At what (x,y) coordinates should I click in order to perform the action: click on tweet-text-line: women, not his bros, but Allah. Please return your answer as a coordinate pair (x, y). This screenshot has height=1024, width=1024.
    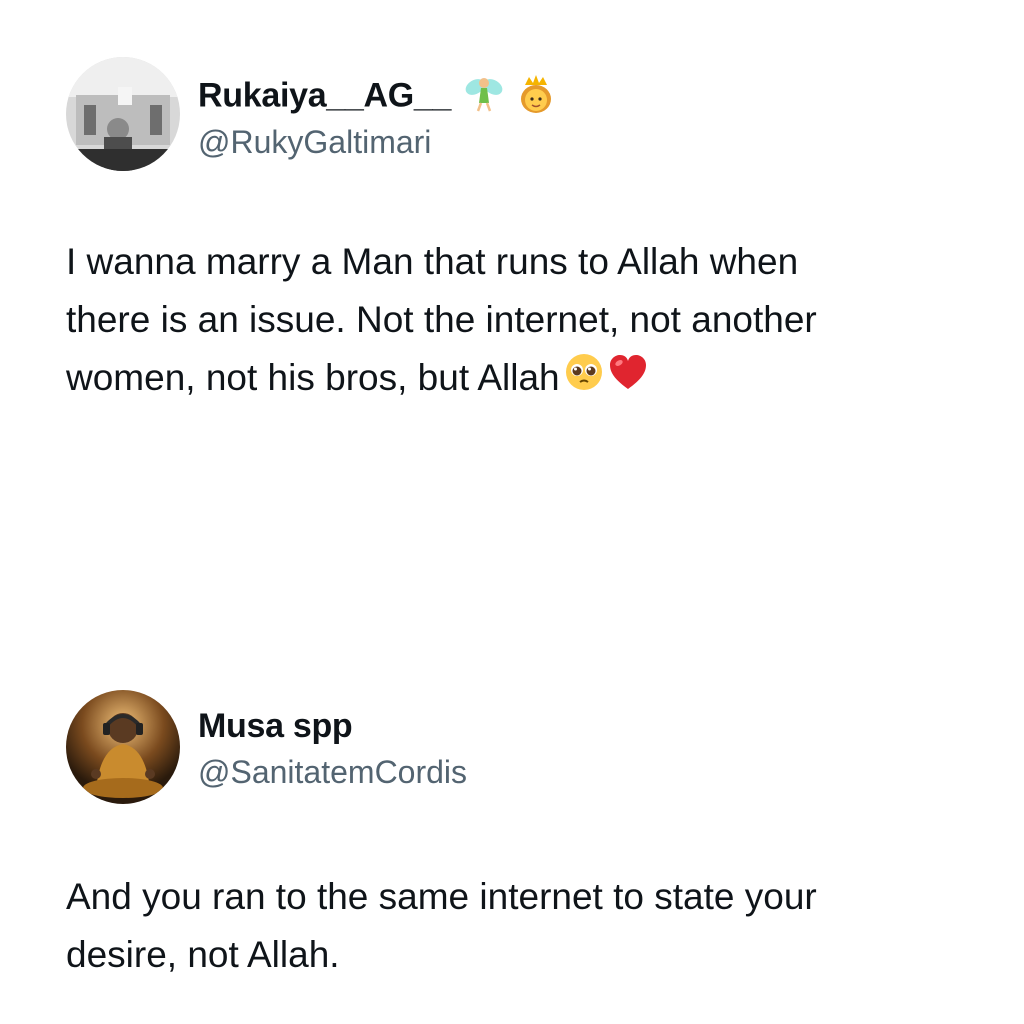
    Looking at the image, I should click on (313, 377).